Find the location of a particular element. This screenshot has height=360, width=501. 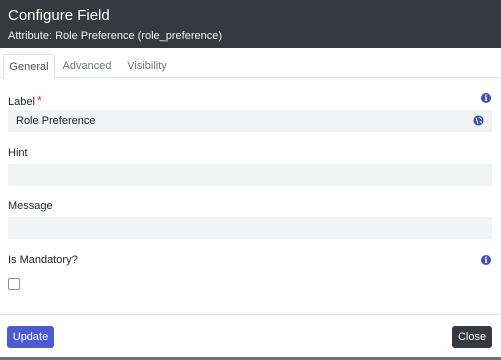

message-field-label: Message is located at coordinates (30, 206).